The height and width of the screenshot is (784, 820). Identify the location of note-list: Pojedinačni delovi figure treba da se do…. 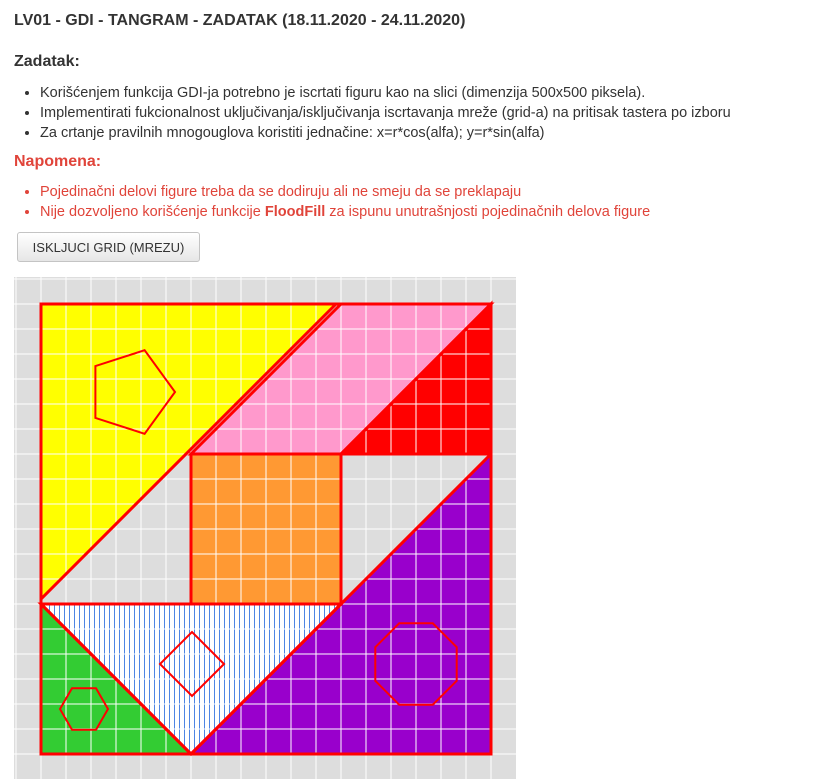
(336, 202).